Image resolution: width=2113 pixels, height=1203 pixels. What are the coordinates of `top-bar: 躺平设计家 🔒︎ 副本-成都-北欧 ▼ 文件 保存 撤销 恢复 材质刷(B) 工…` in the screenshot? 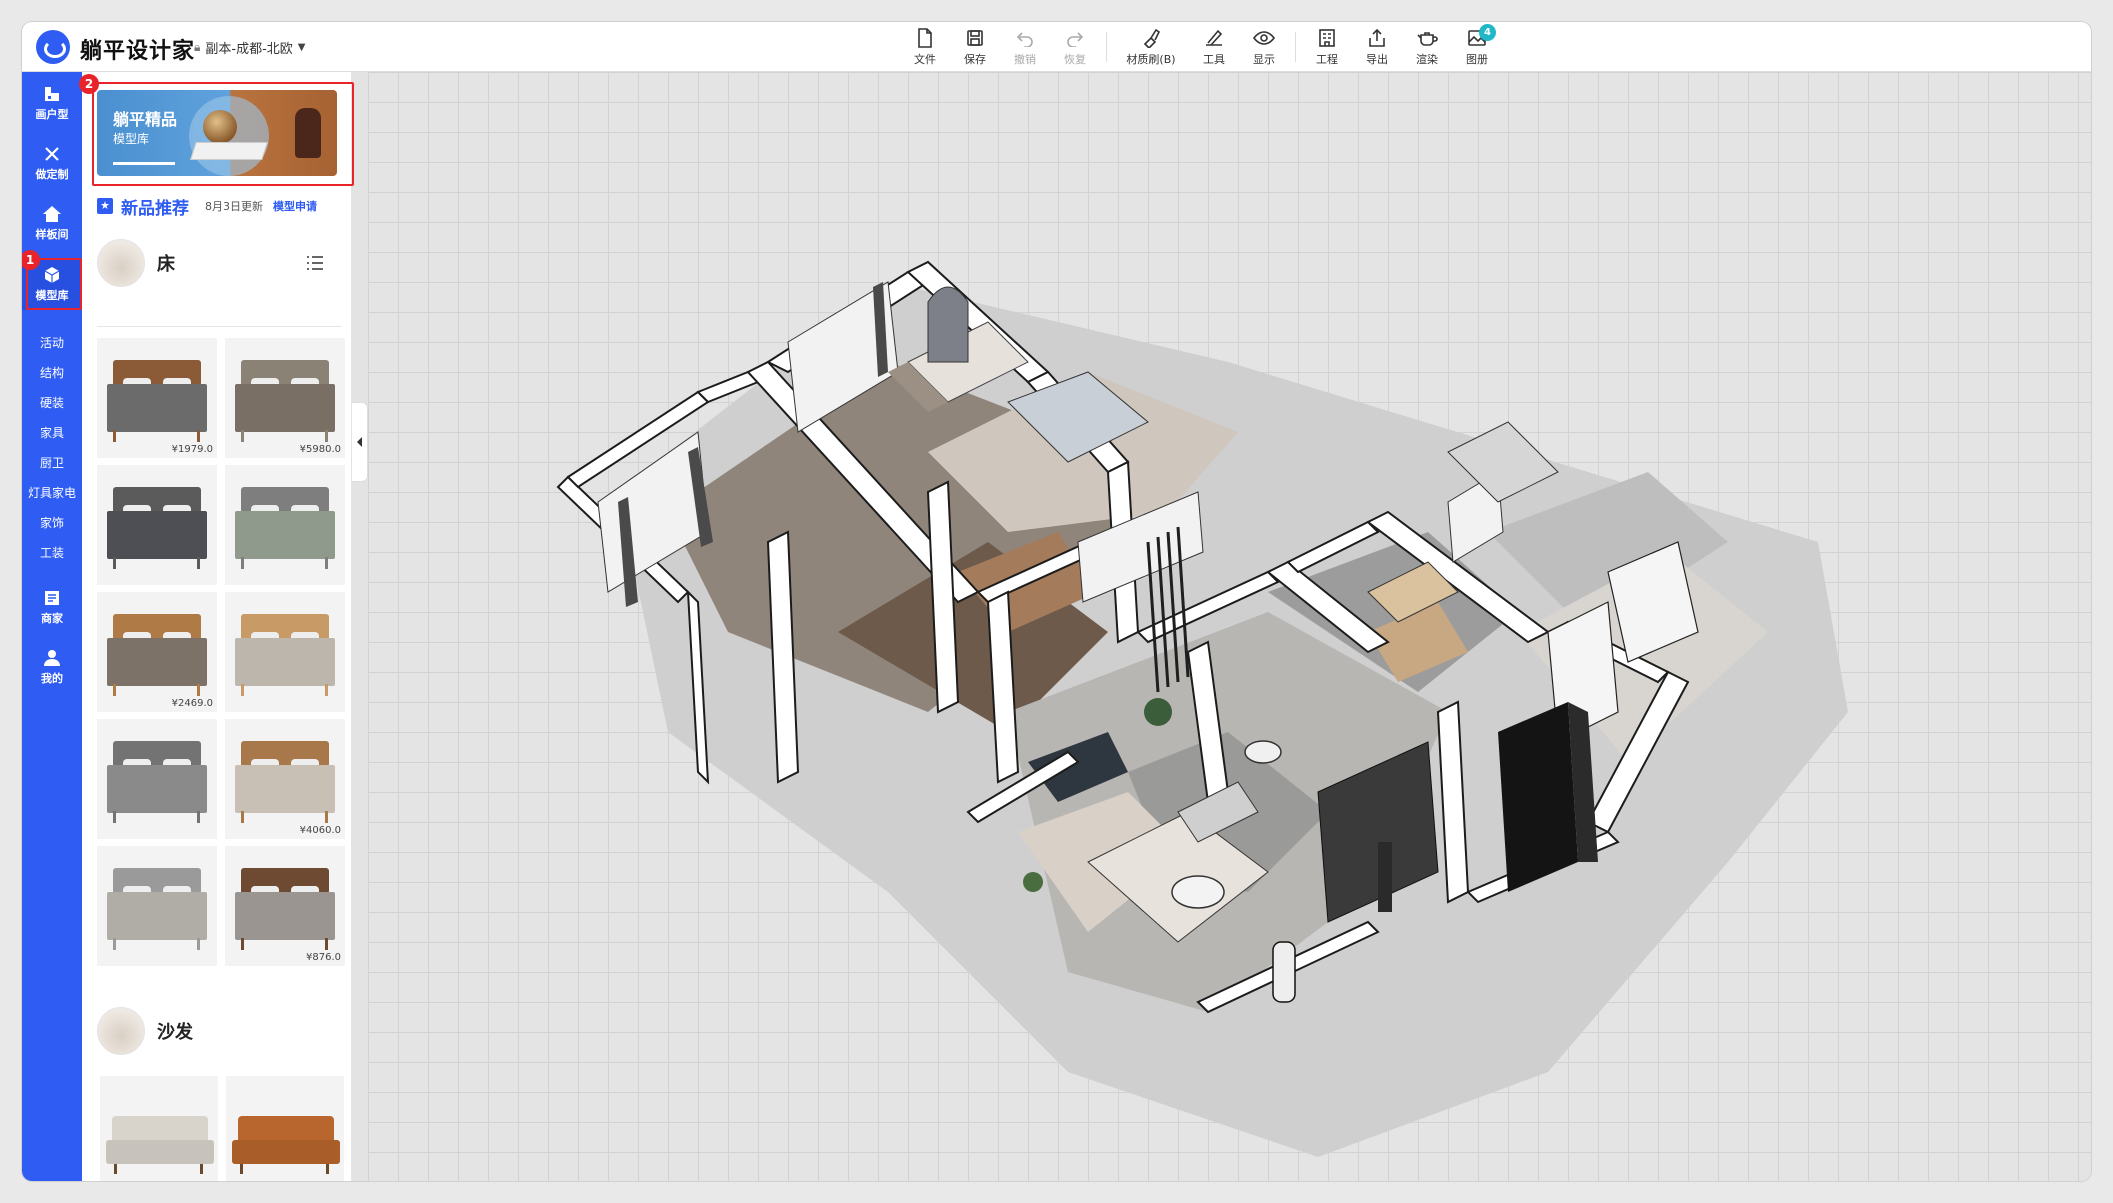 It's located at (1056, 47).